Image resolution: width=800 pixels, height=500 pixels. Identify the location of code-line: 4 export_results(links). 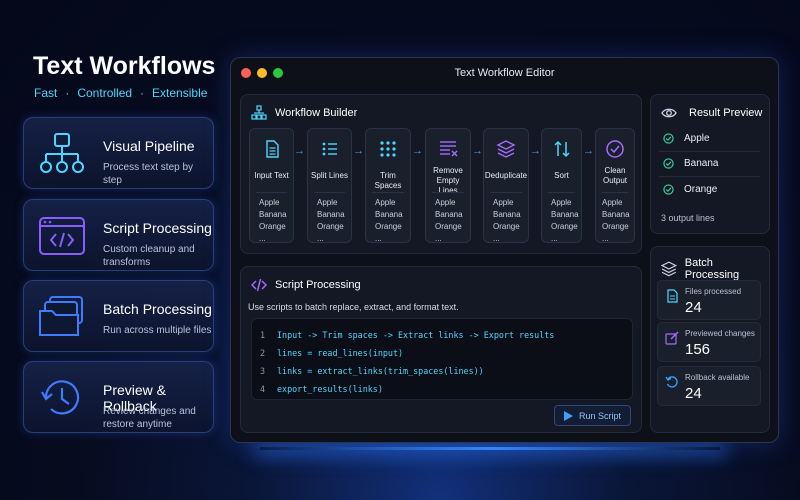
(321, 389).